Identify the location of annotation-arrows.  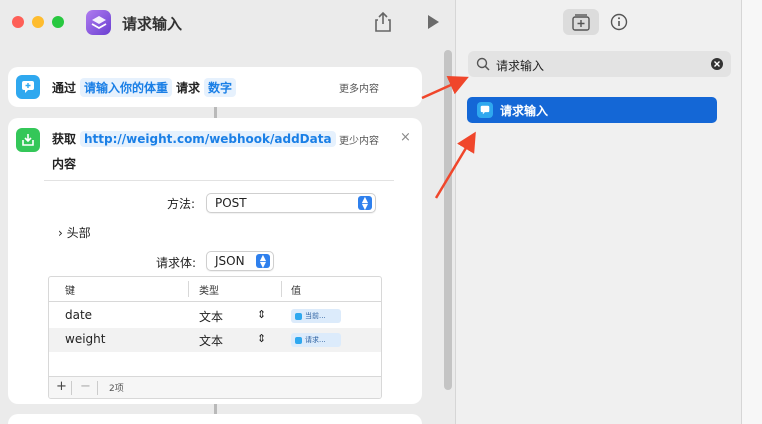
(448, 137).